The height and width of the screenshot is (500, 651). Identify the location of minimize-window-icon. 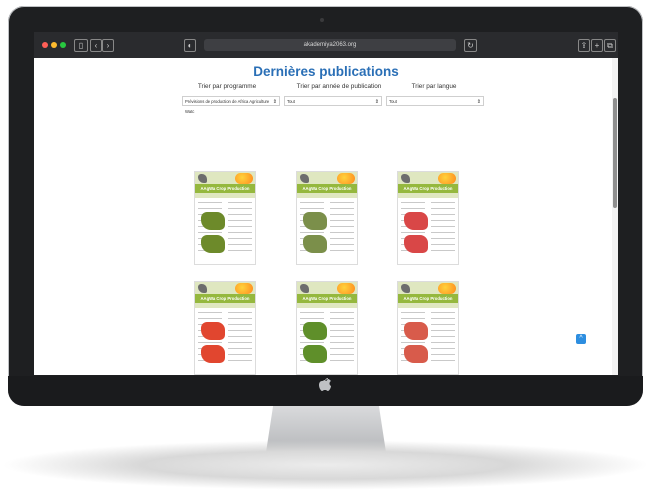
(54, 45).